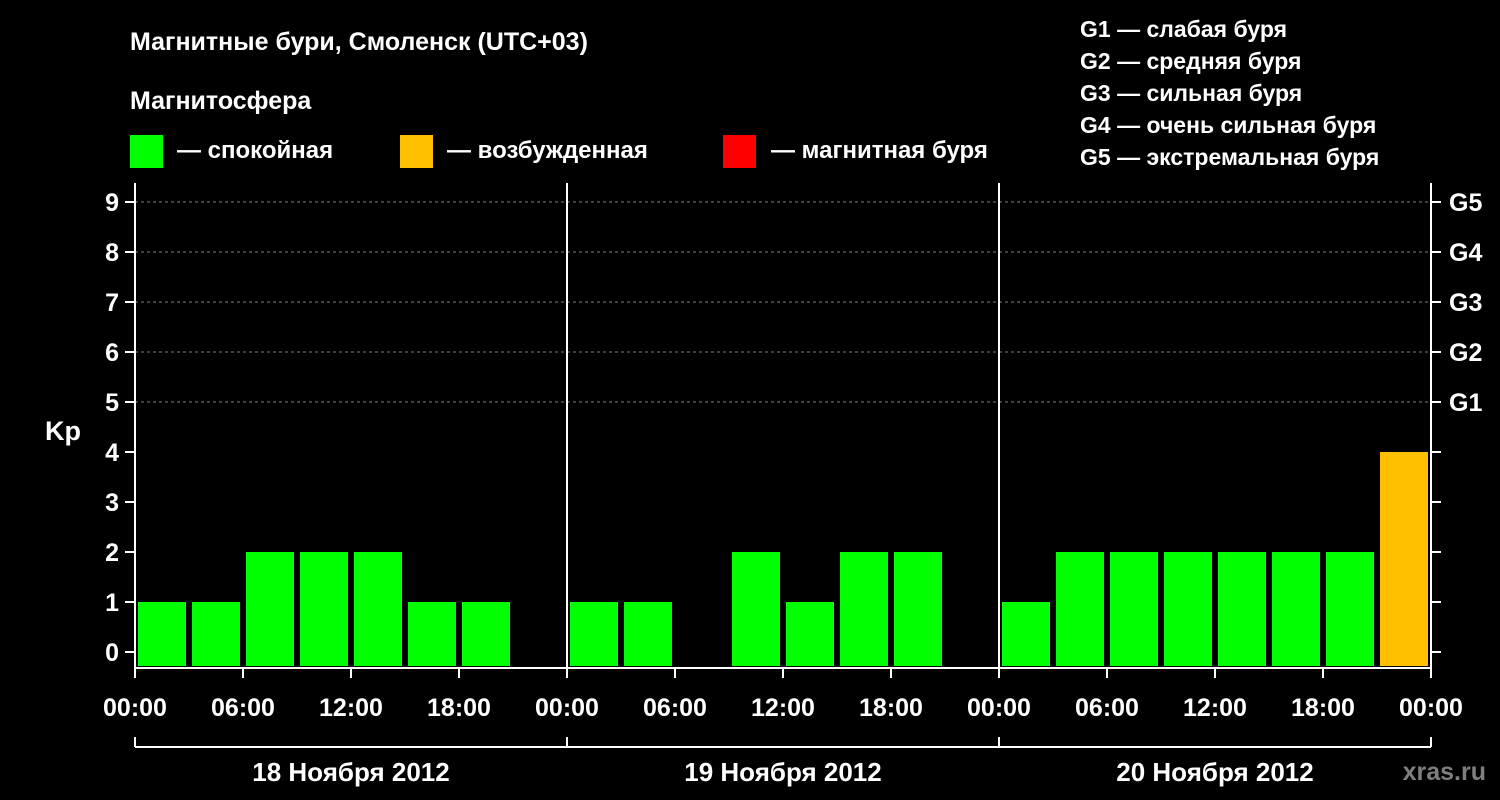 The height and width of the screenshot is (800, 1500). I want to click on watermark: xras.ru, so click(1444, 772).